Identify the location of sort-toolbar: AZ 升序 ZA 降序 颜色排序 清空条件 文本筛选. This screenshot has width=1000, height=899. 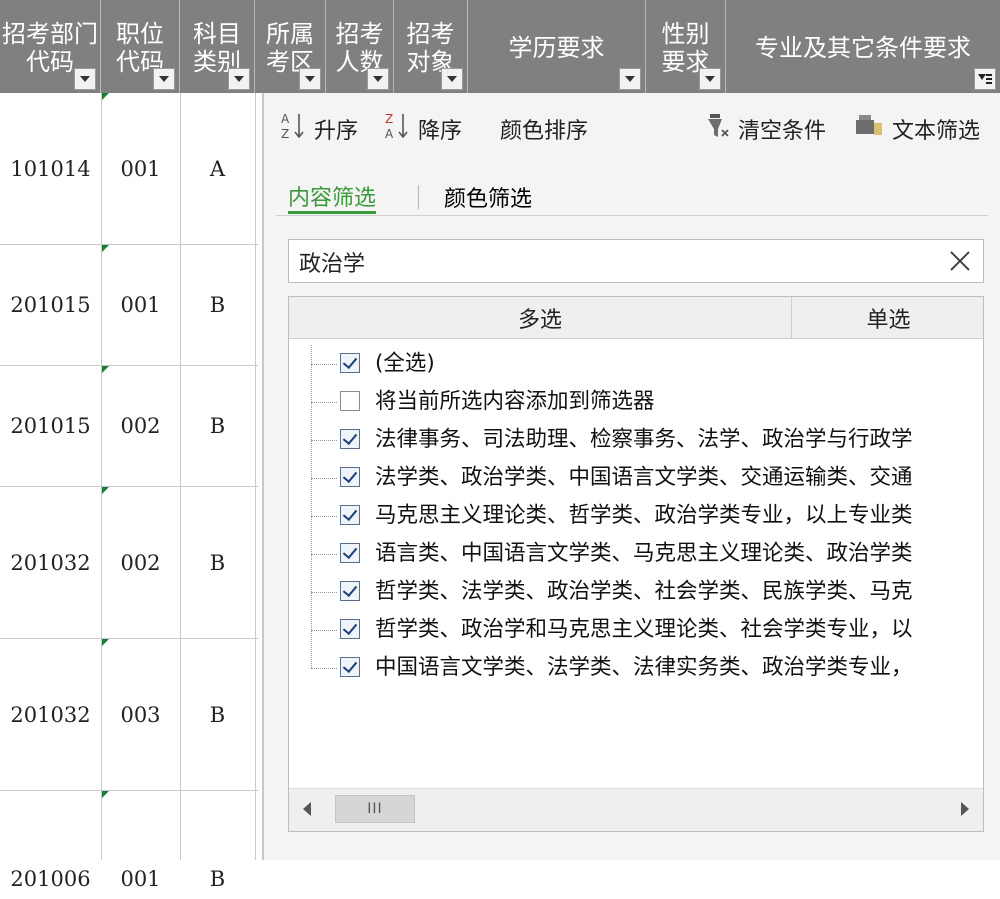
(632, 129).